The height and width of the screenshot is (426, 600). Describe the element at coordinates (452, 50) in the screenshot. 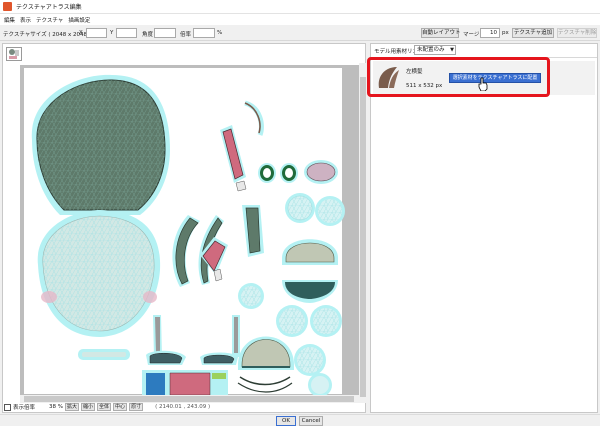

I see `chevron-down-icon: ▼` at that location.